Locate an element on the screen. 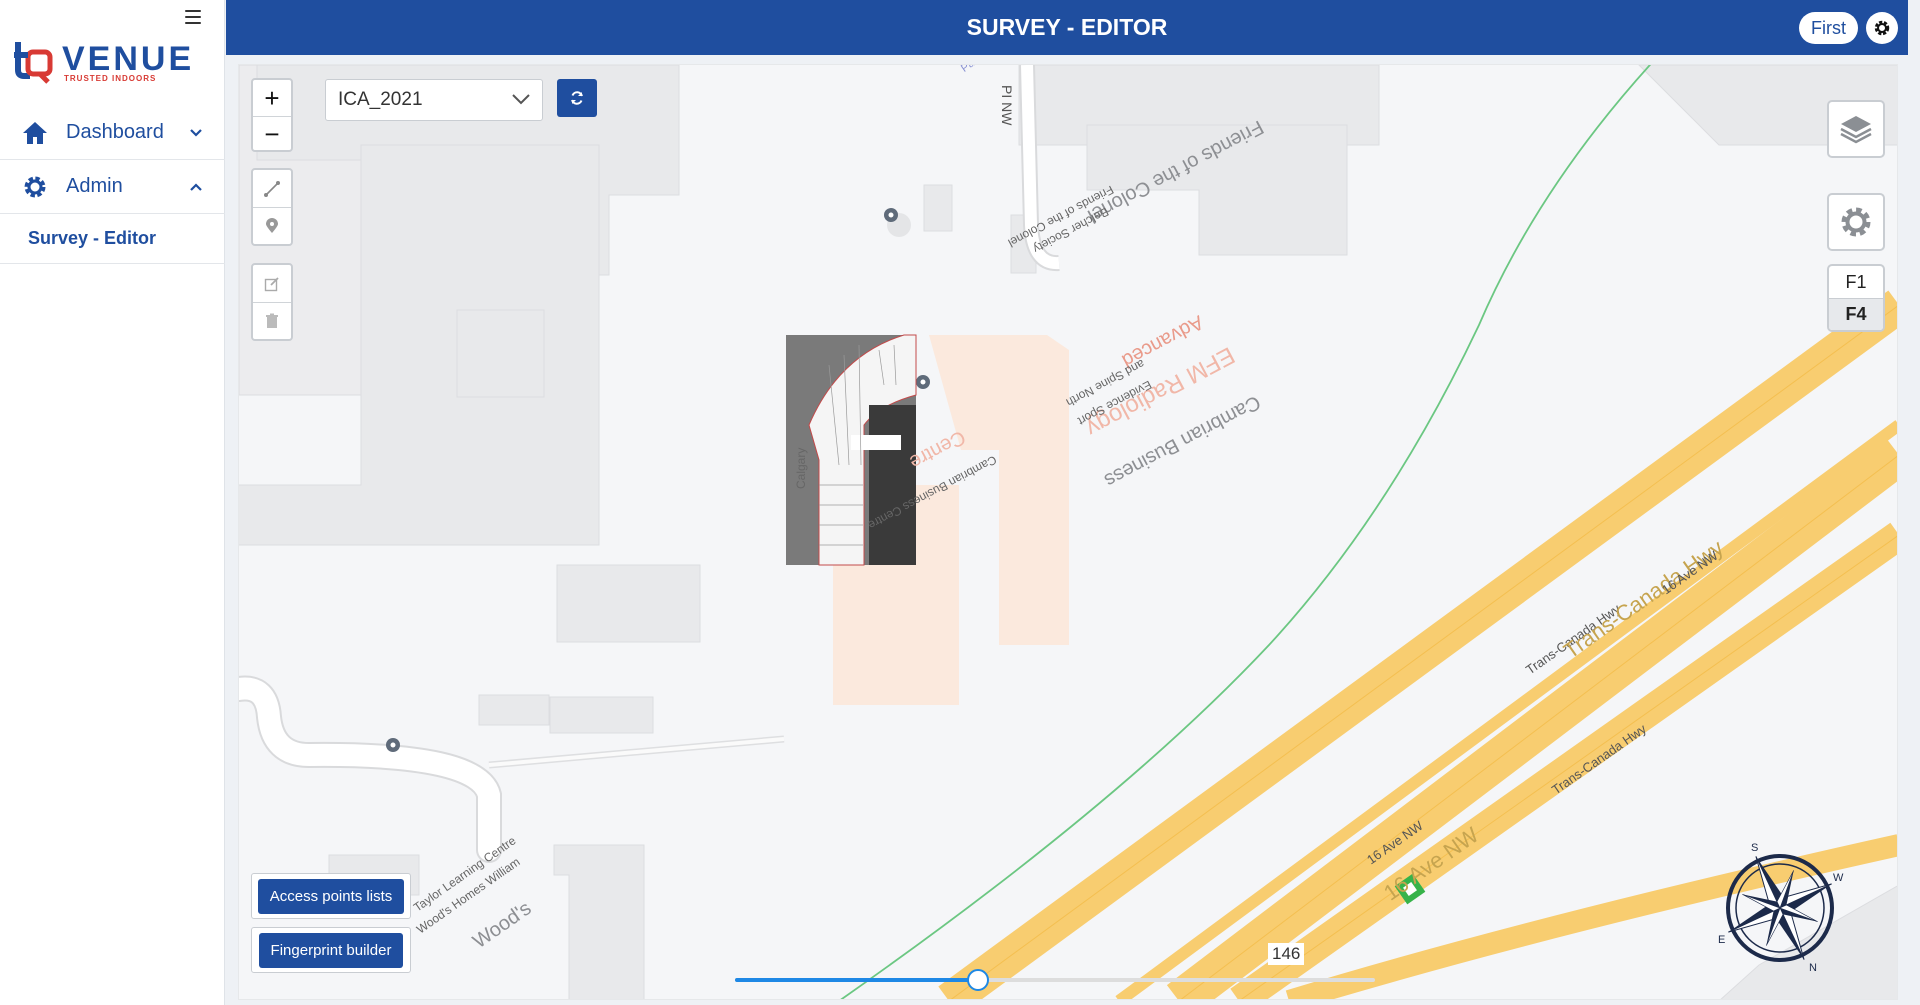  map-label-calgary: Calgary is located at coordinates (801, 468).